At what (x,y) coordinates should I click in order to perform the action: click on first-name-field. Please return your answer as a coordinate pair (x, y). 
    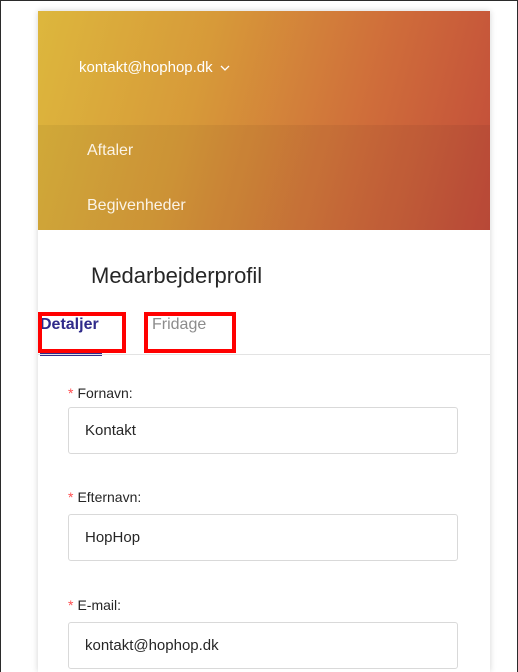
    Looking at the image, I should click on (263, 430).